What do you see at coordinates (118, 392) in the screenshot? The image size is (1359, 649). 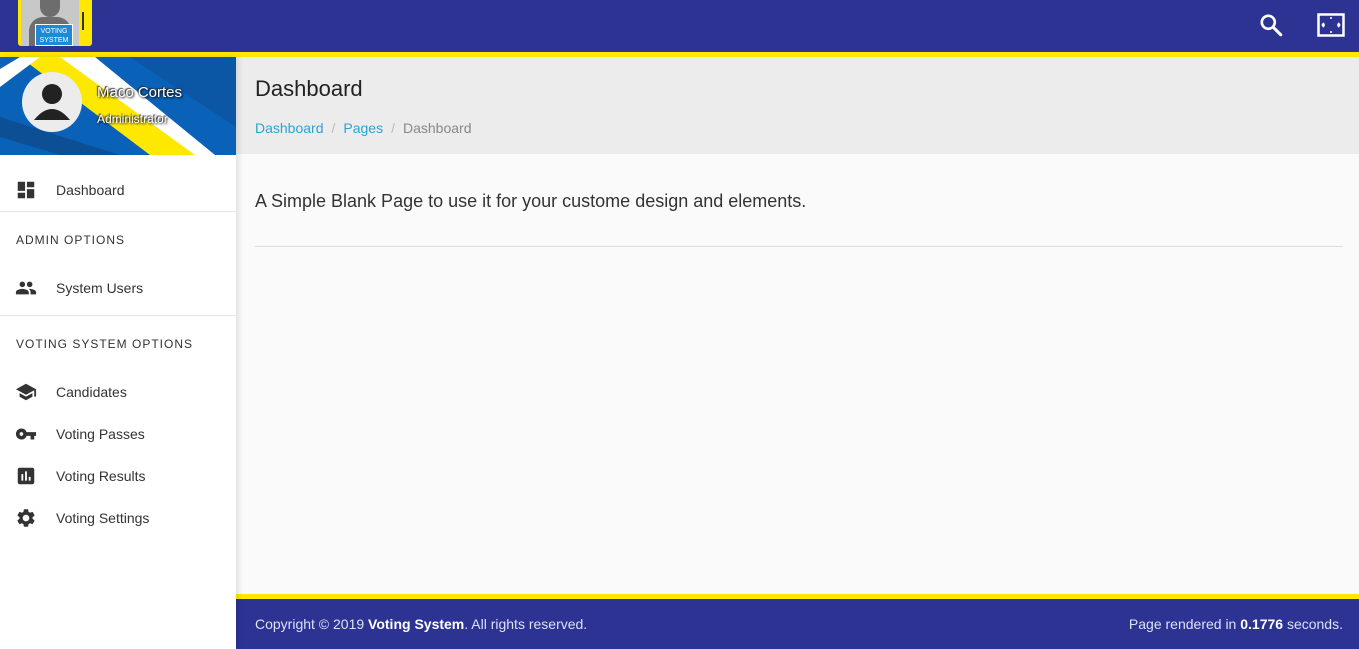 I see `sidebar-item-candidates: Candidates` at bounding box center [118, 392].